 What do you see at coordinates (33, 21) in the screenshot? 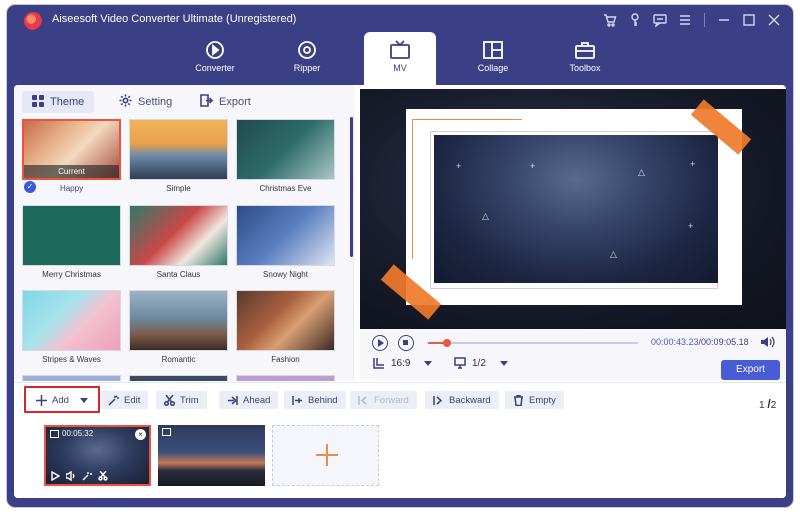
I see `app-logo-icon` at bounding box center [33, 21].